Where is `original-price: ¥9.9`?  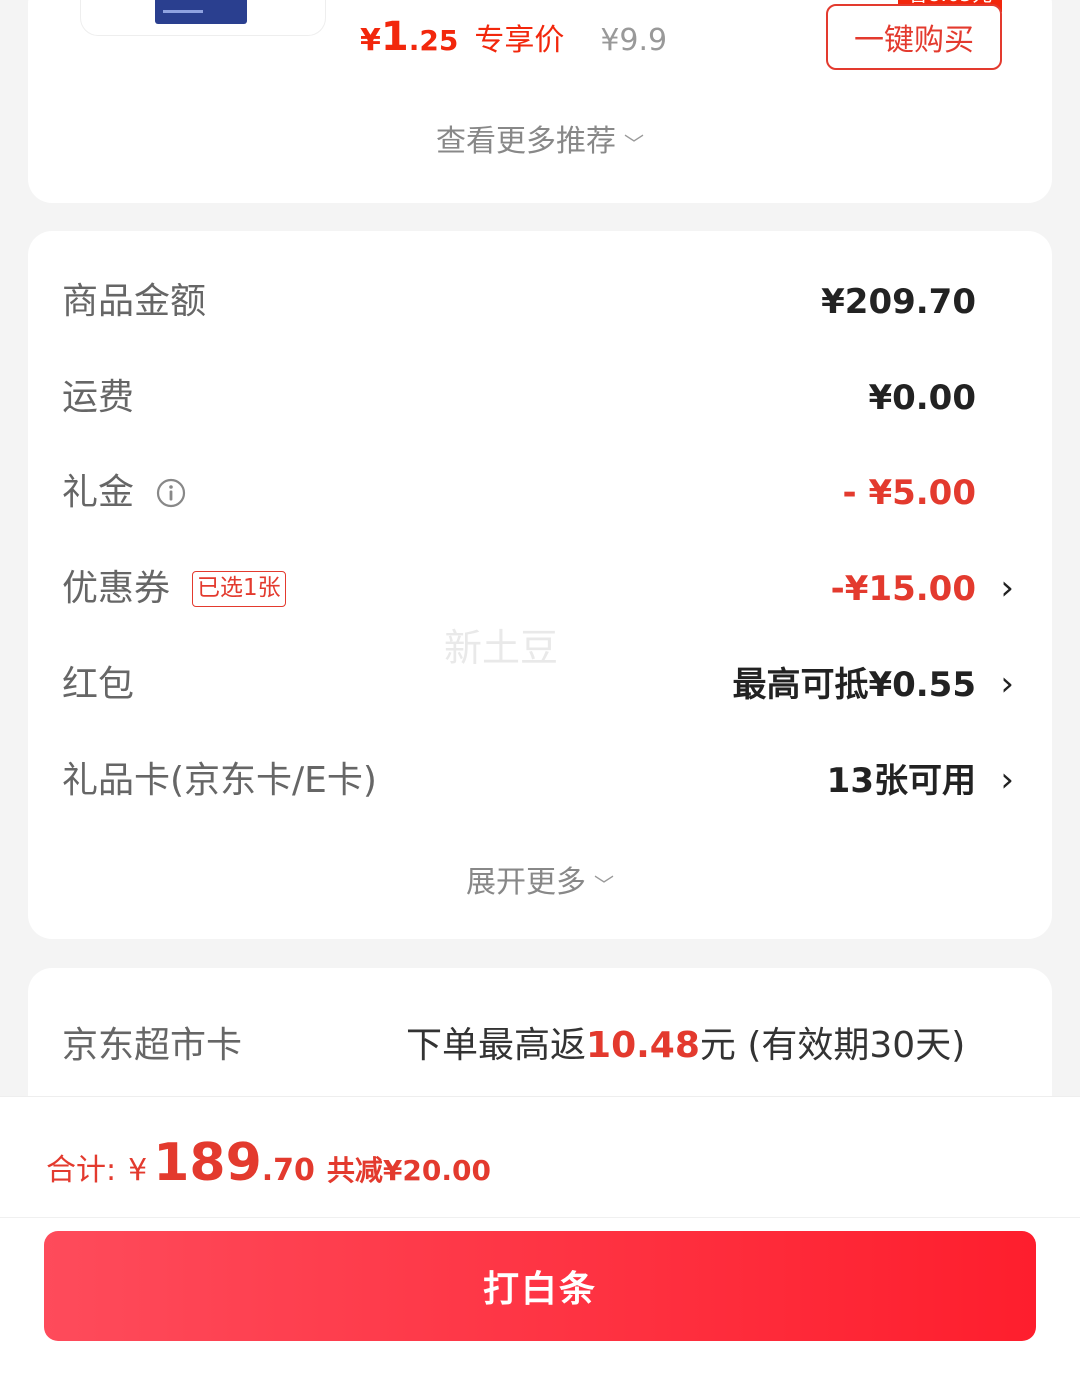 original-price: ¥9.9 is located at coordinates (634, 40).